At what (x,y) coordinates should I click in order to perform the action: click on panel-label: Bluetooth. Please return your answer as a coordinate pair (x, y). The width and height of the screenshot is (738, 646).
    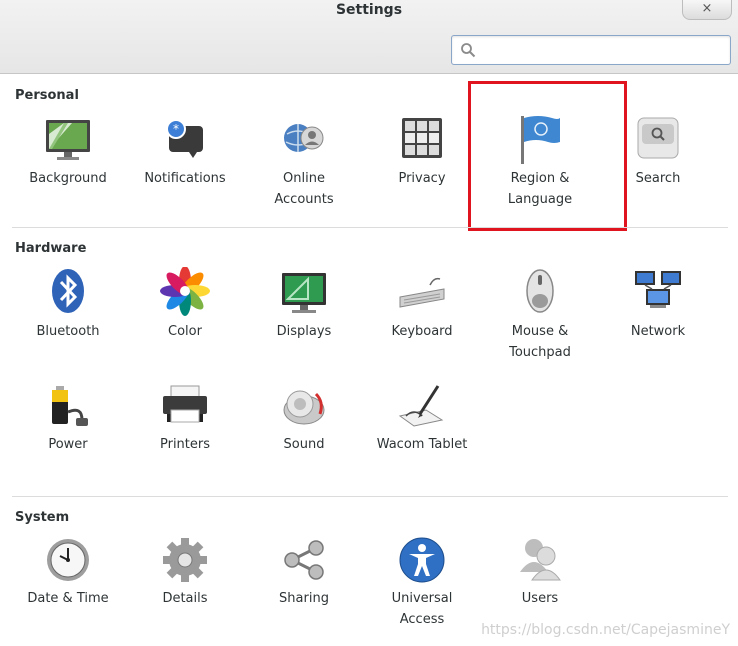
    Looking at the image, I should click on (68, 331).